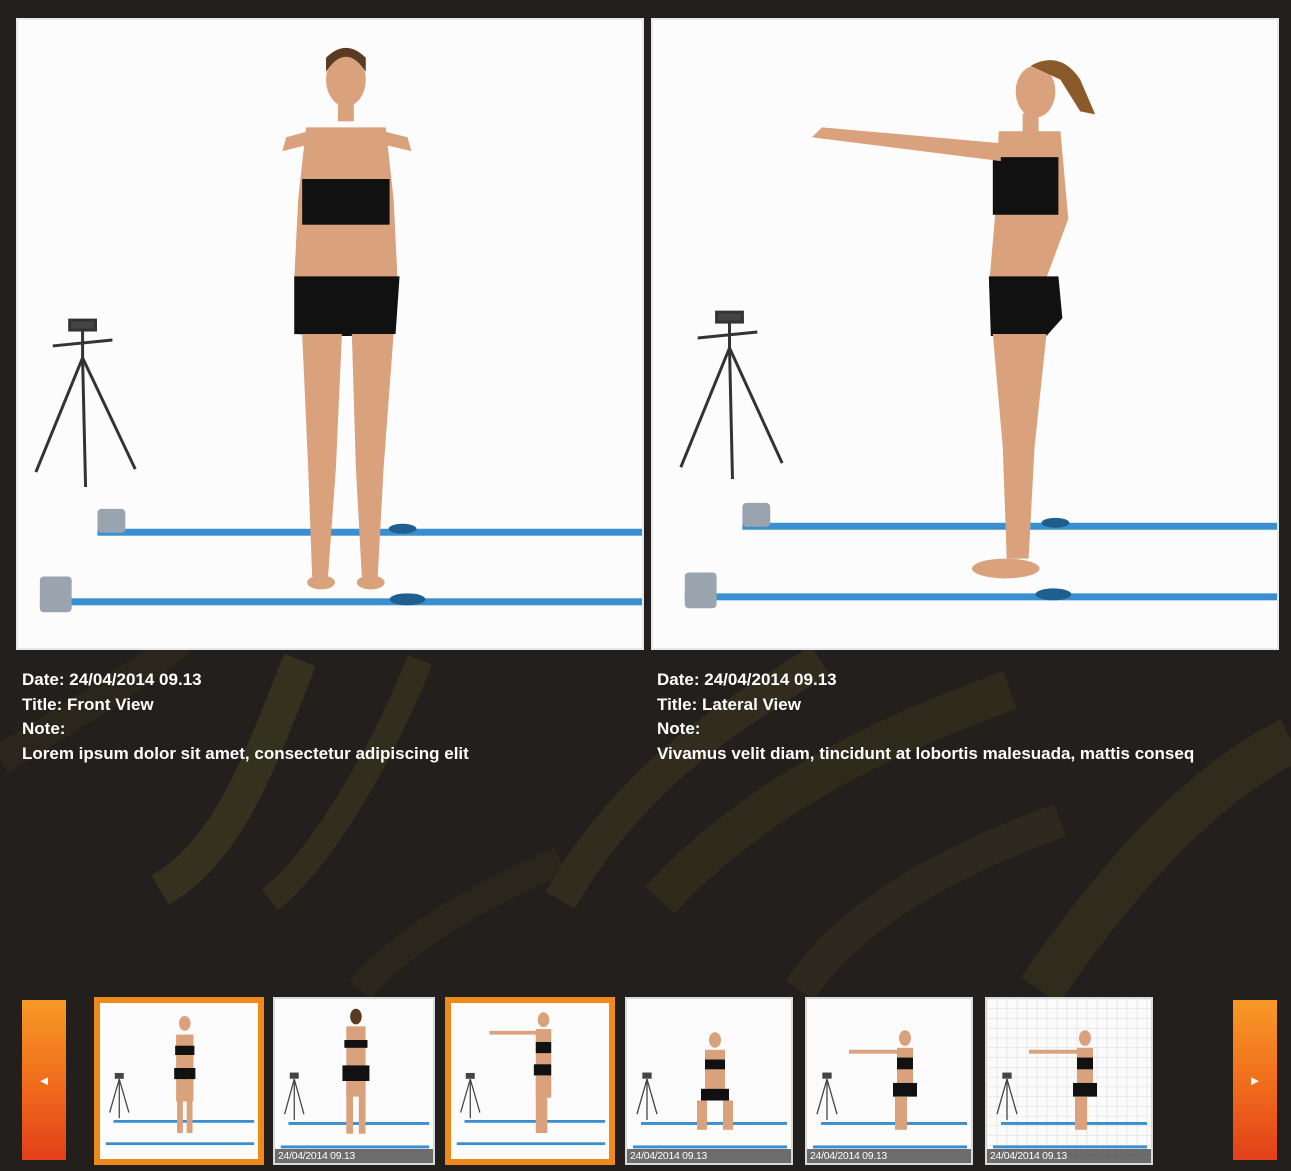  What do you see at coordinates (751, 704) in the screenshot?
I see `title-value: Lateral View` at bounding box center [751, 704].